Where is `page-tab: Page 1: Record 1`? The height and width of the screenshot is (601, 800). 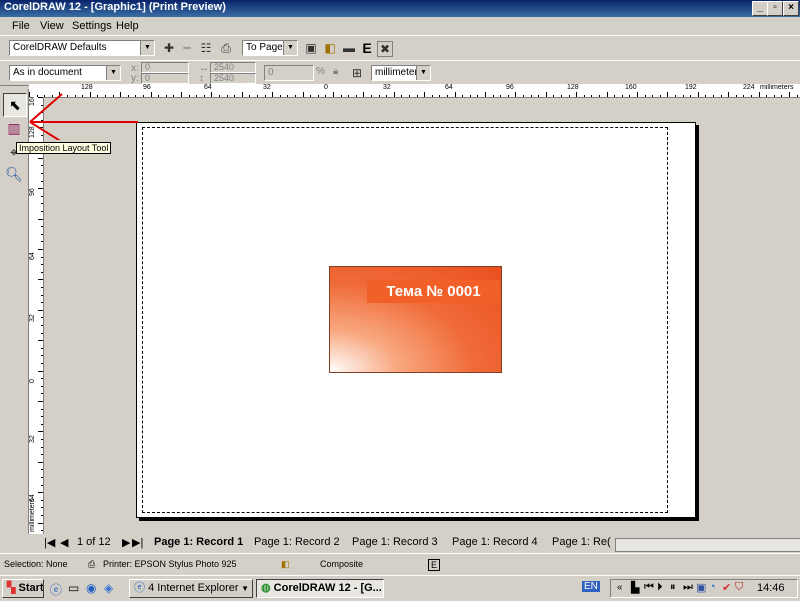 page-tab: Page 1: Record 1 is located at coordinates (198, 542).